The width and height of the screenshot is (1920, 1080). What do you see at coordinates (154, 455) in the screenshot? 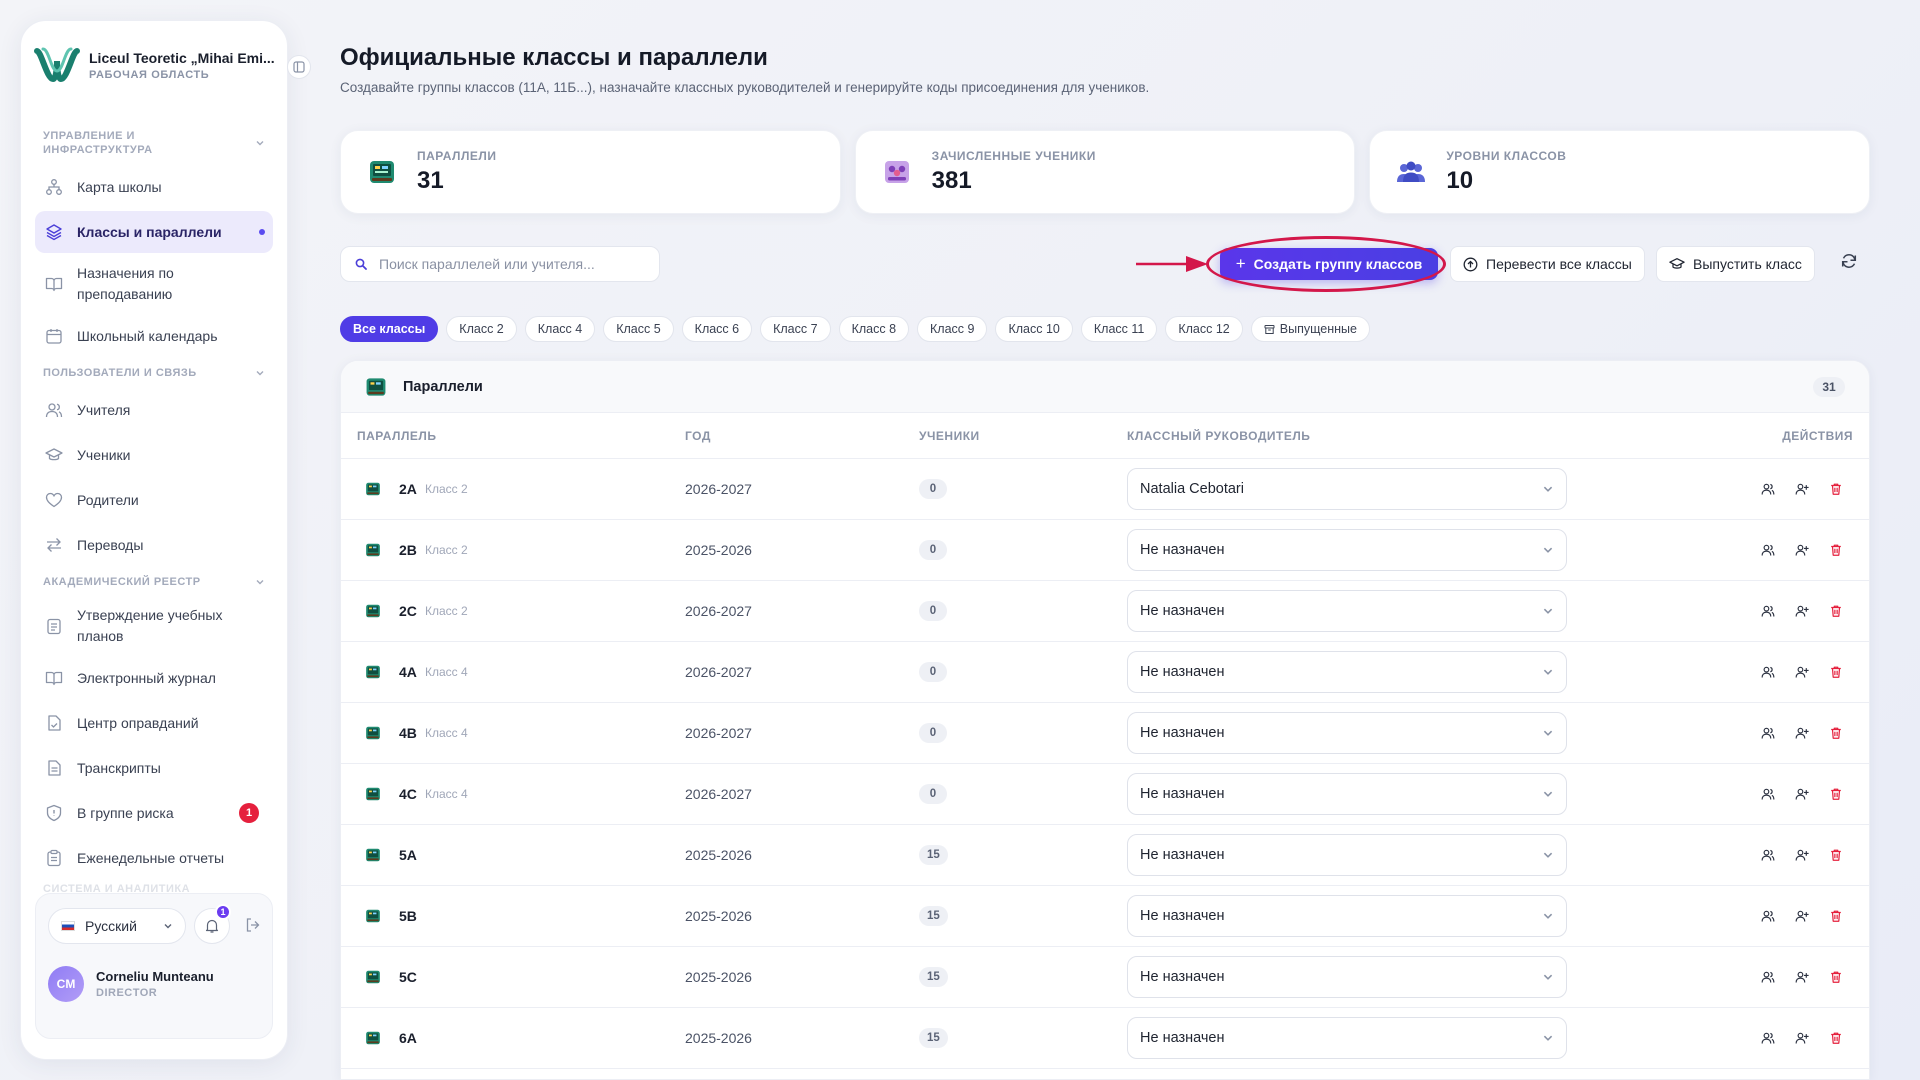
I see `sidebar-item-students: Ученики` at bounding box center [154, 455].